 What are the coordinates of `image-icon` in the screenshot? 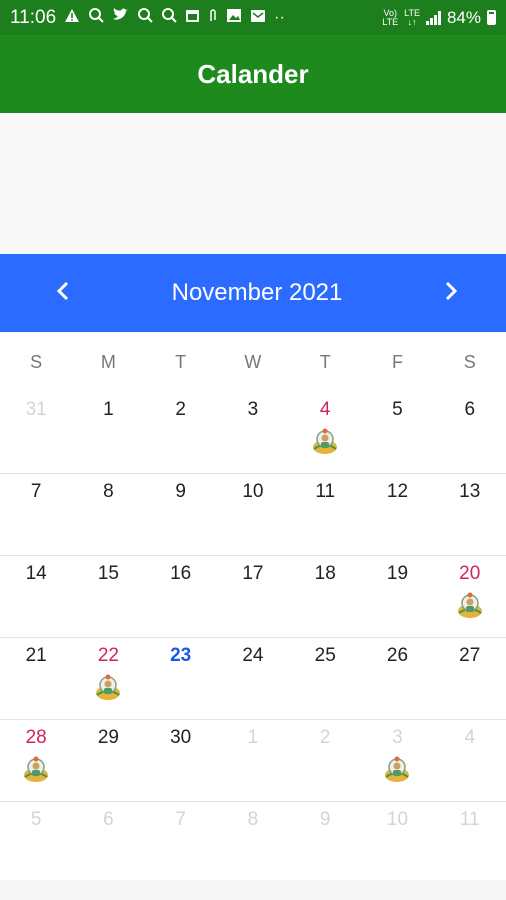 It's located at (234, 18).